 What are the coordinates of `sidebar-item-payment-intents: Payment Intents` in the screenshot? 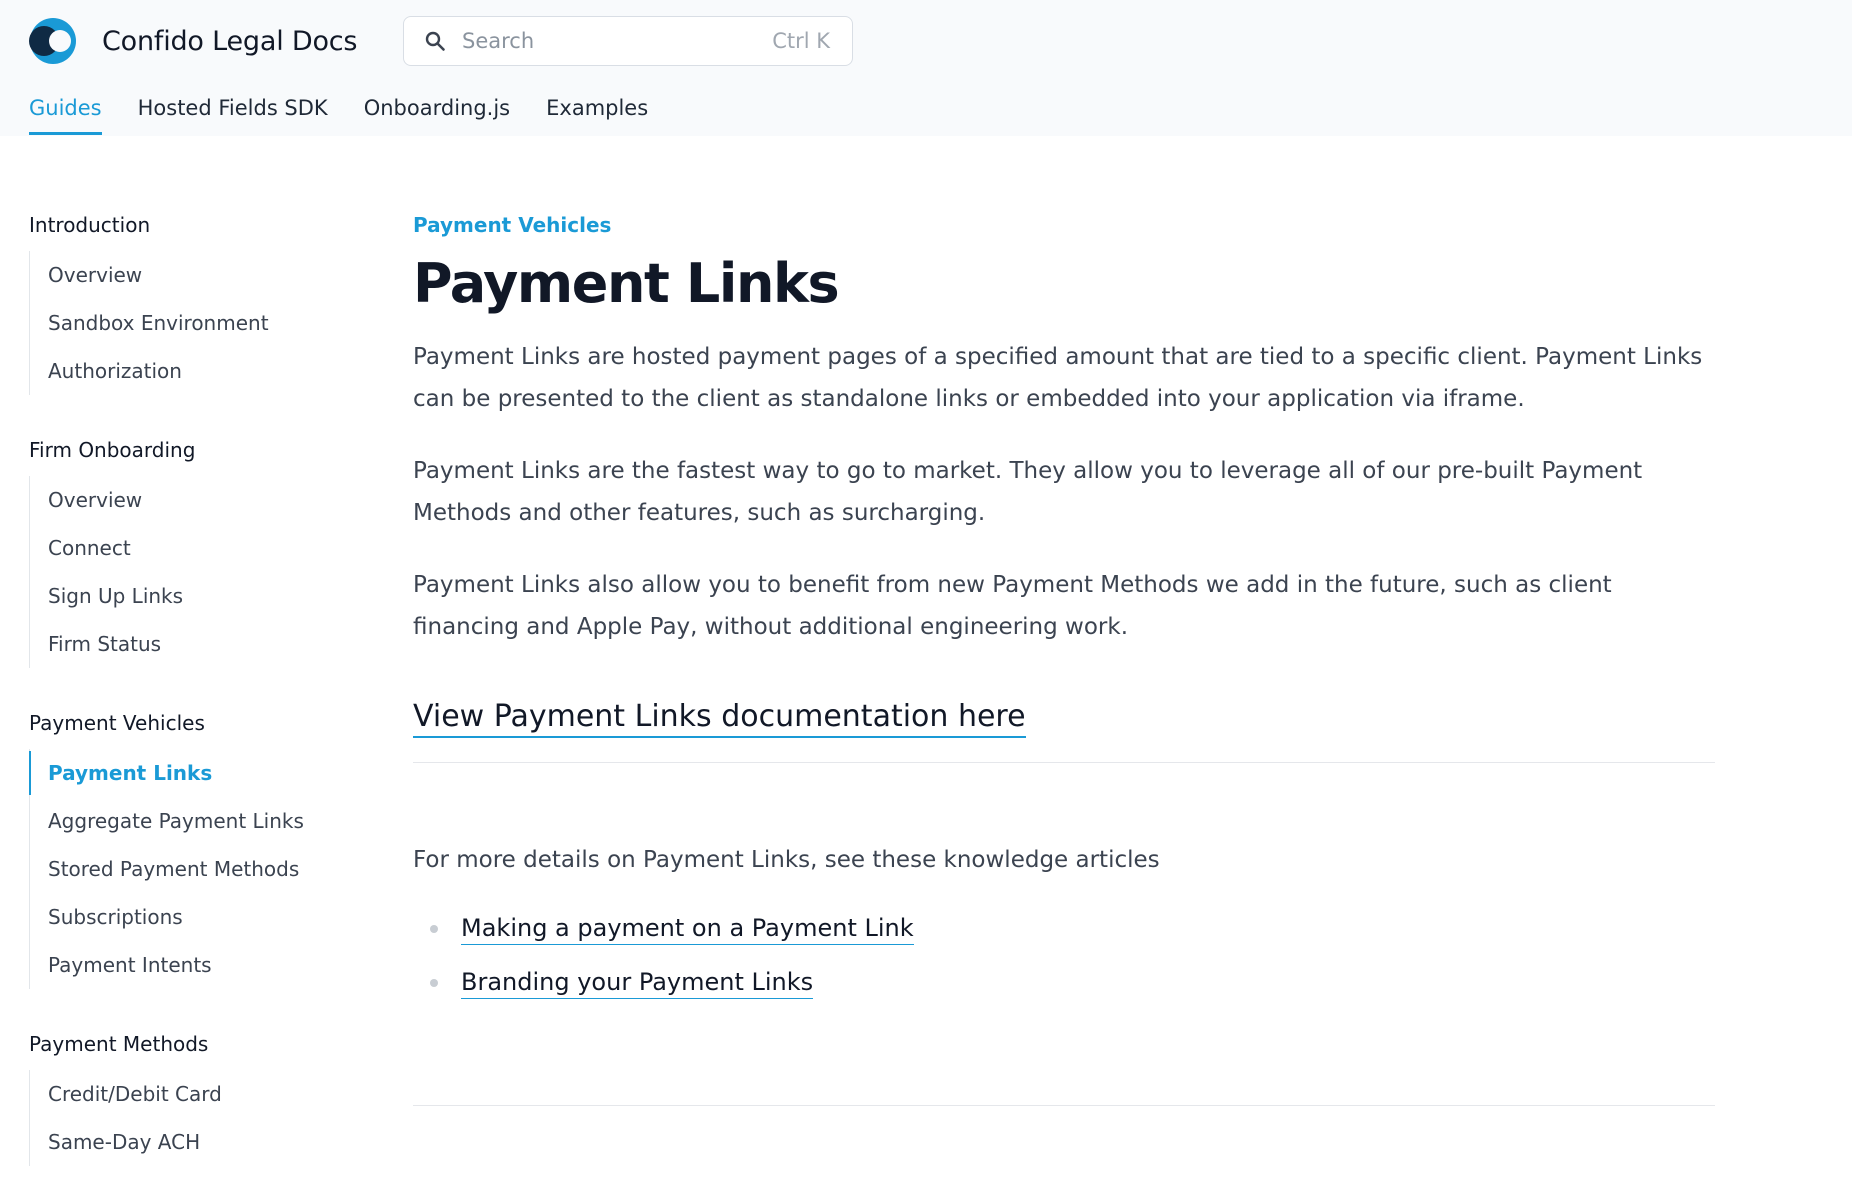 It's located at (194, 965).